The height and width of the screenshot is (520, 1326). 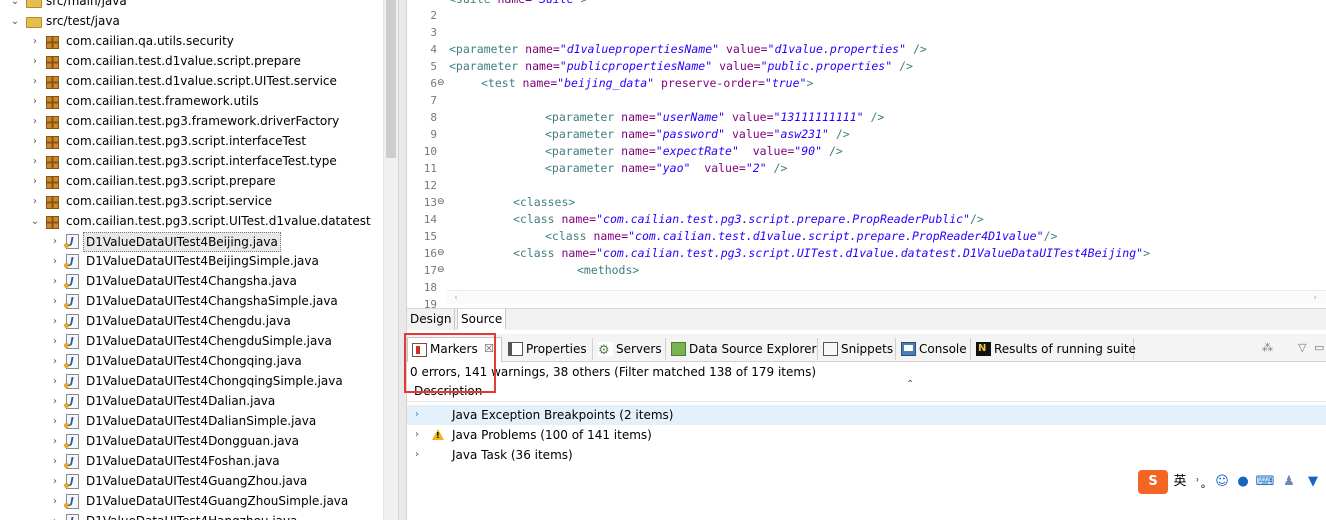 What do you see at coordinates (1180, 482) in the screenshot?
I see `ime-language-toggle: 英` at bounding box center [1180, 482].